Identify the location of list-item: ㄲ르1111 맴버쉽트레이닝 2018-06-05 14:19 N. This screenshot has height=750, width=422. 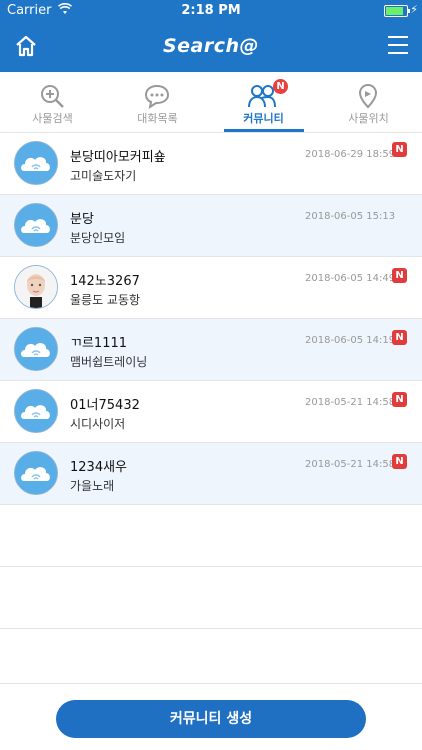
(211, 350).